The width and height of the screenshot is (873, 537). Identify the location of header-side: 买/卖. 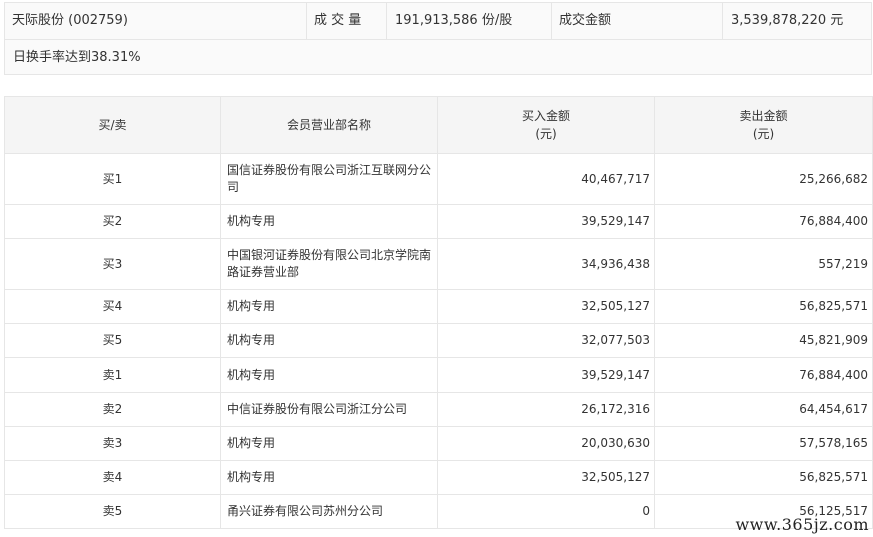
(112, 125).